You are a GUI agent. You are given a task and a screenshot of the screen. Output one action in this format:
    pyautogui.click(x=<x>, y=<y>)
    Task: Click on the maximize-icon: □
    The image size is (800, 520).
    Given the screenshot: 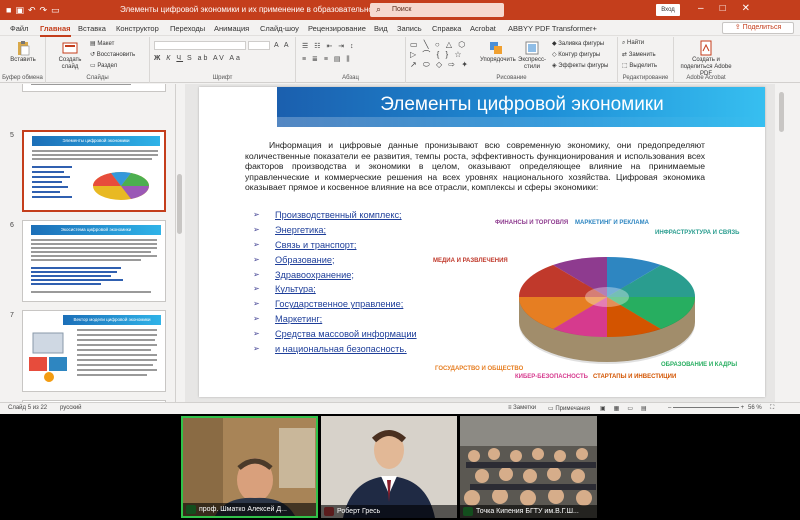 What is the action you would take?
    pyautogui.click(x=731, y=8)
    